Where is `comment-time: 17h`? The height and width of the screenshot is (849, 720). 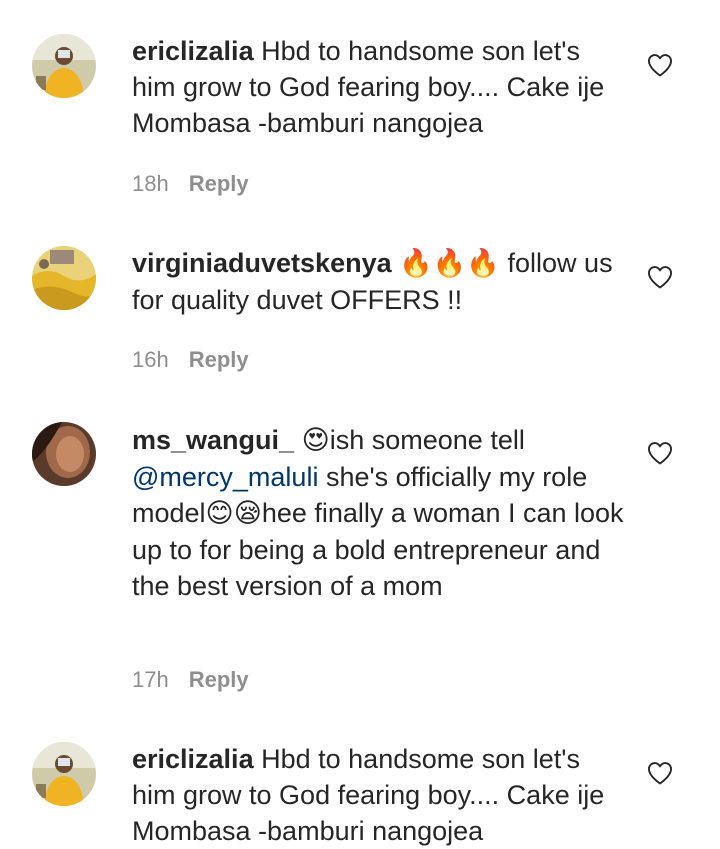
comment-time: 17h is located at coordinates (150, 679).